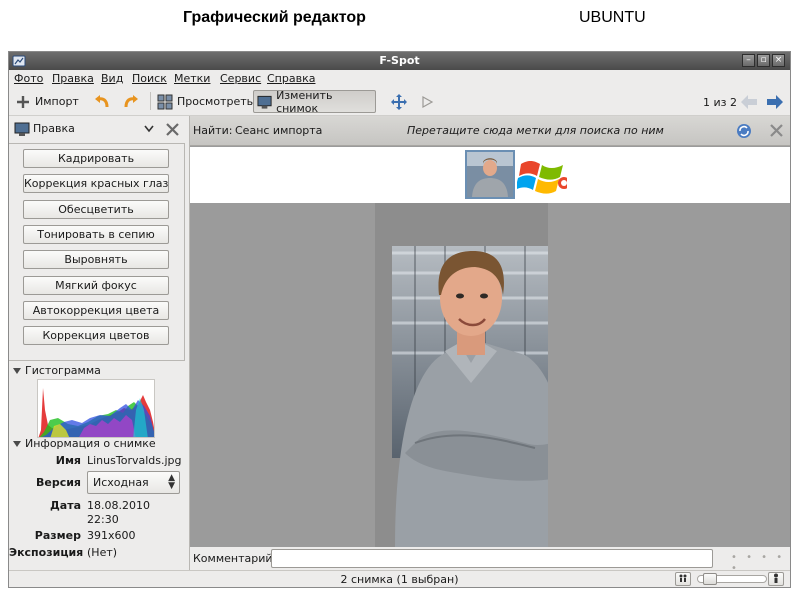 The height and width of the screenshot is (600, 800). What do you see at coordinates (111, 535) in the screenshot?
I see `size-value: 391x600` at bounding box center [111, 535].